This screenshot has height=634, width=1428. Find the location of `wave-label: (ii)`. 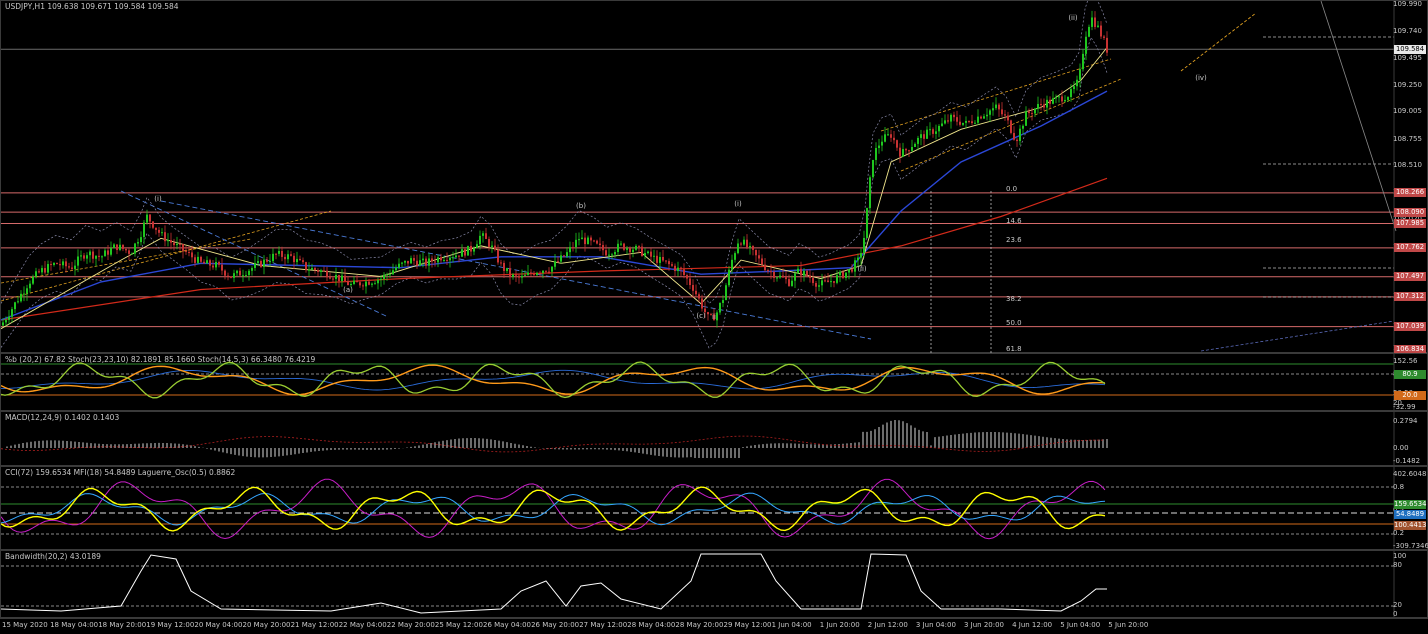

wave-label: (ii) is located at coordinates (862, 269).